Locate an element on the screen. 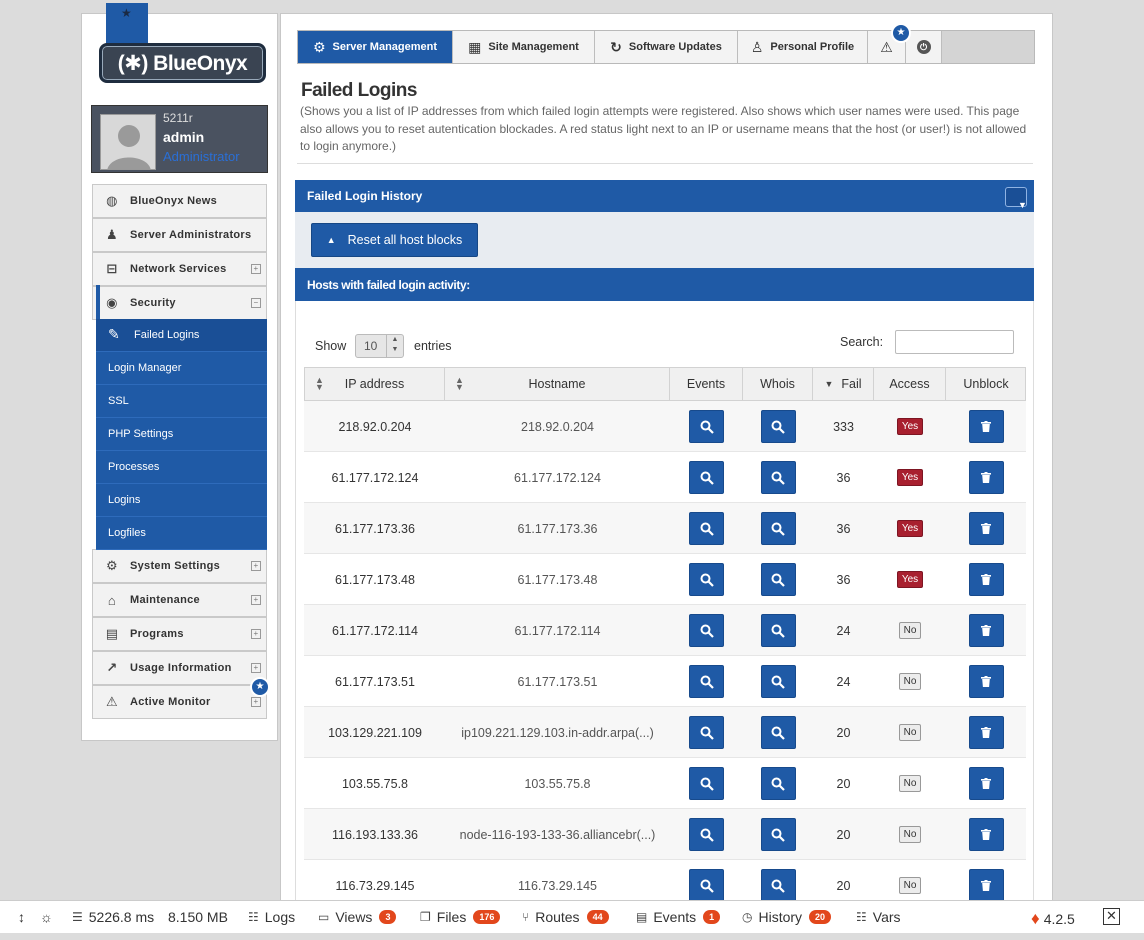 The image size is (1144, 940). user-role: Administrator is located at coordinates (201, 156).